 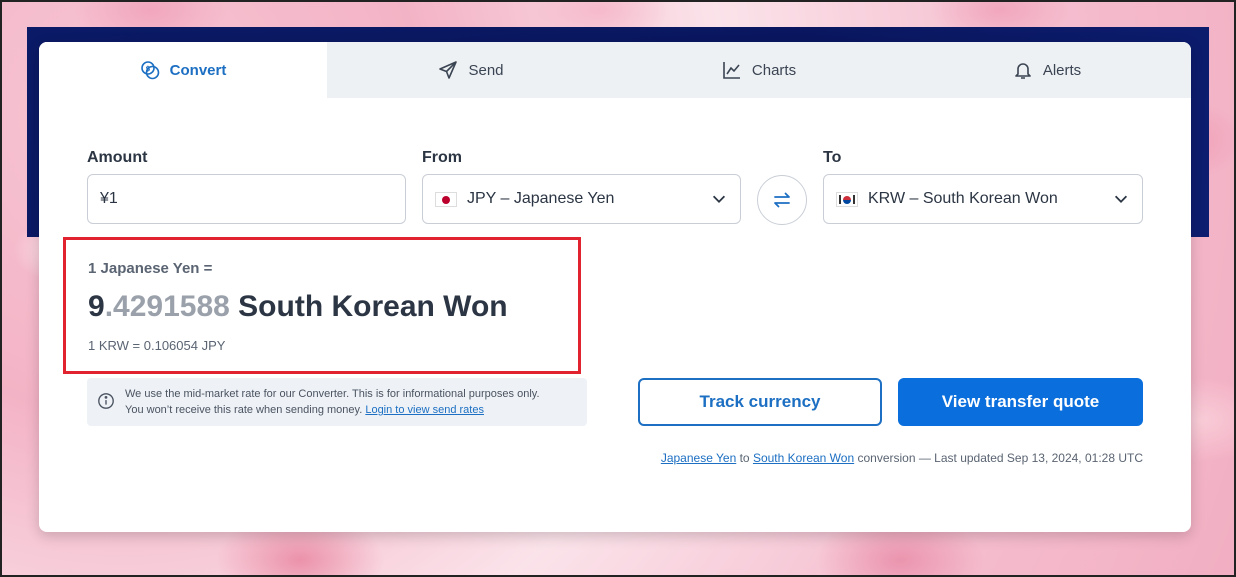 What do you see at coordinates (731, 70) in the screenshot?
I see `line-chart-icon` at bounding box center [731, 70].